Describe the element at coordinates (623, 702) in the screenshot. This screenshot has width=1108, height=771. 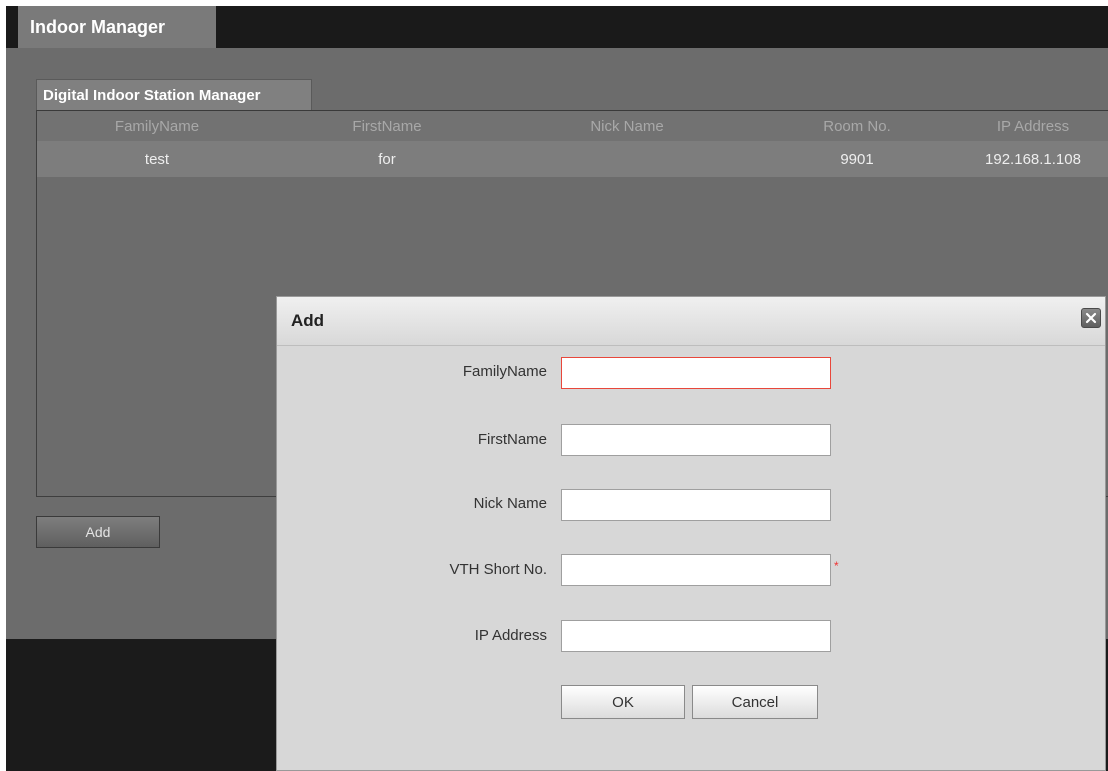
I see `ok-button: OK` at that location.